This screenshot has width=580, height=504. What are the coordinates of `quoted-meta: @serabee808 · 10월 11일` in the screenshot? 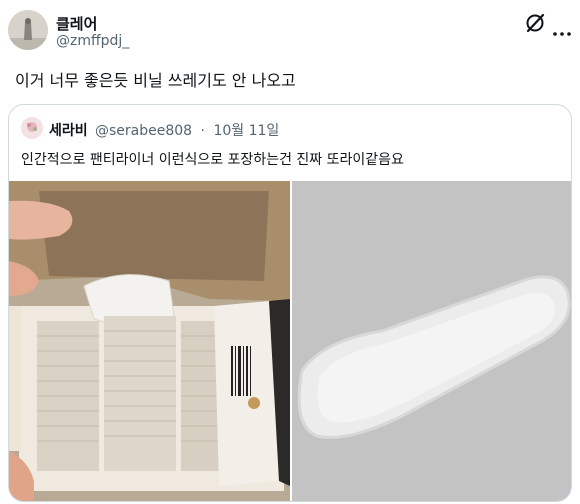 It's located at (189, 130).